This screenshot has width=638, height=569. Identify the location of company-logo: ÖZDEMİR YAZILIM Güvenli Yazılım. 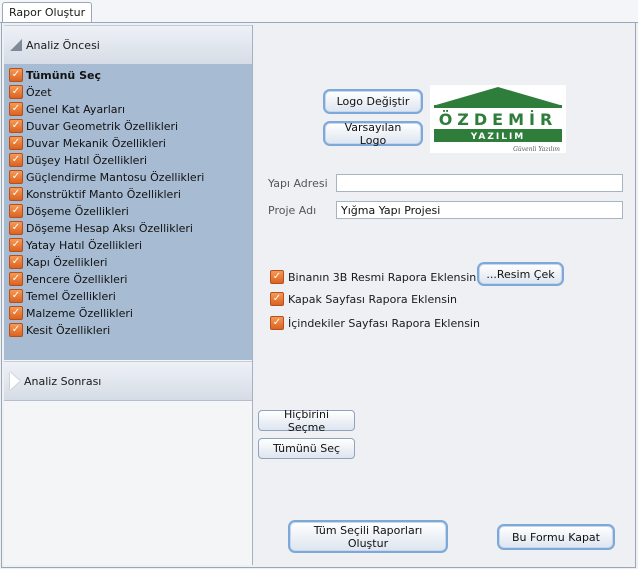
(498, 119).